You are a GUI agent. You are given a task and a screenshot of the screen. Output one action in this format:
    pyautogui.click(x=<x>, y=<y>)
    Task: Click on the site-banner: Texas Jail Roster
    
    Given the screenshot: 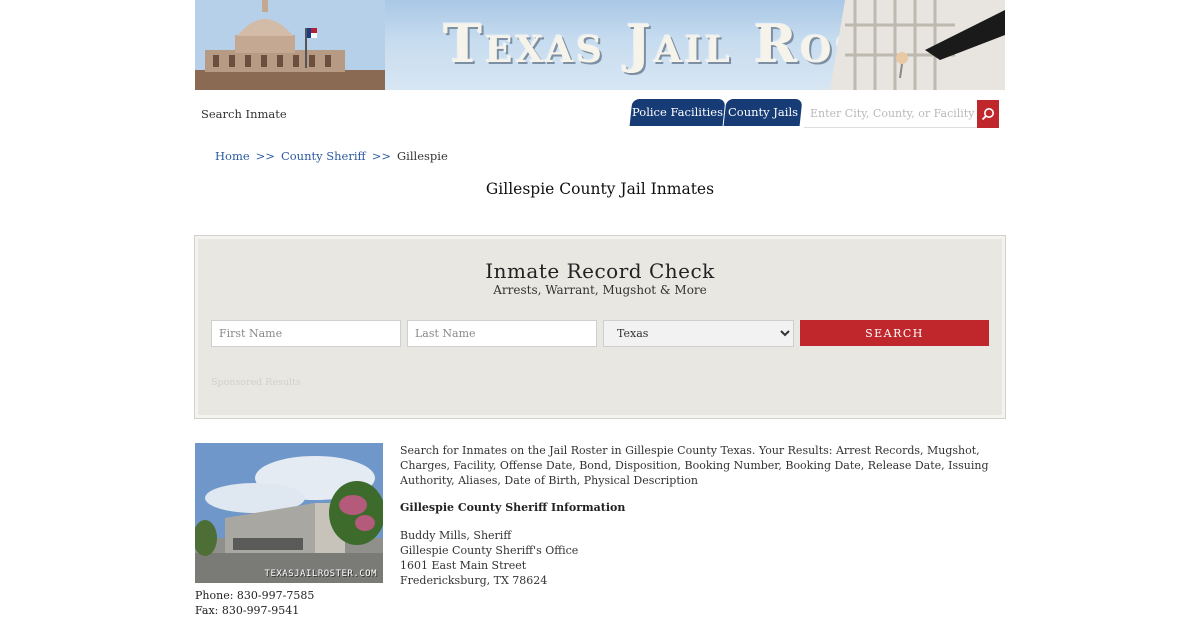 What is the action you would take?
    pyautogui.click(x=600, y=45)
    